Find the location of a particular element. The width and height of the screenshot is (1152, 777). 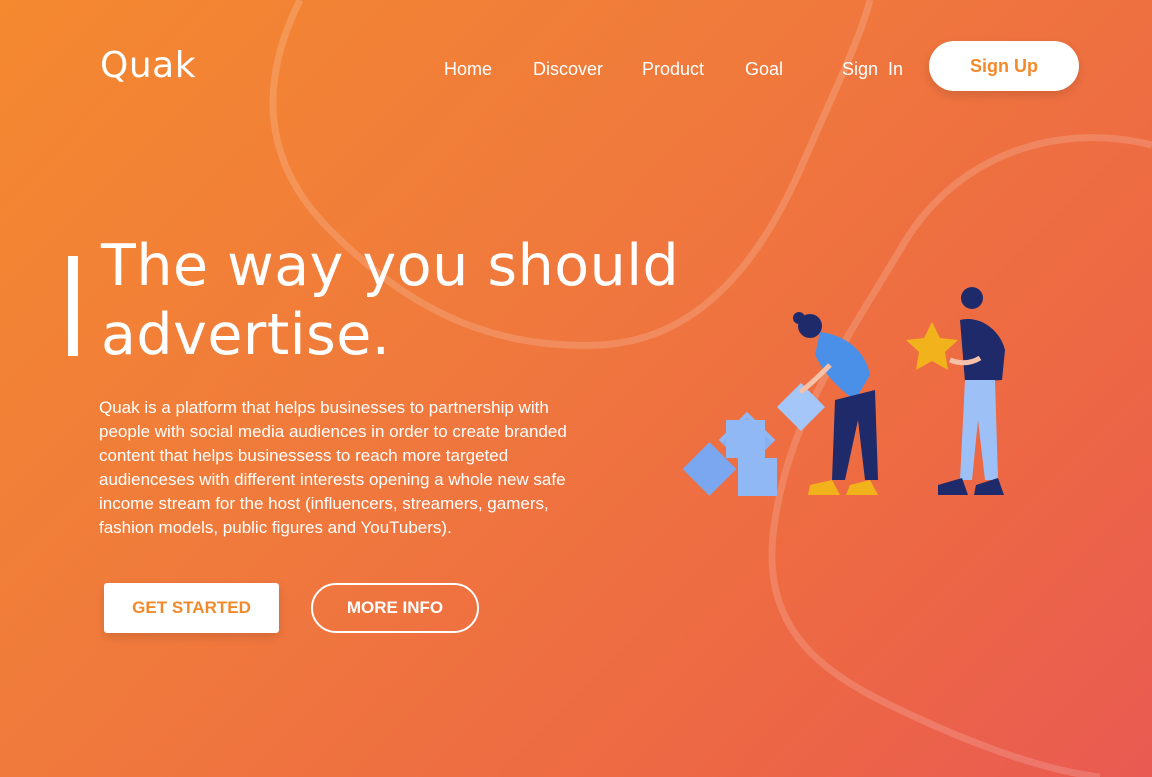

more-info-button: MORE INFO is located at coordinates (395, 608).